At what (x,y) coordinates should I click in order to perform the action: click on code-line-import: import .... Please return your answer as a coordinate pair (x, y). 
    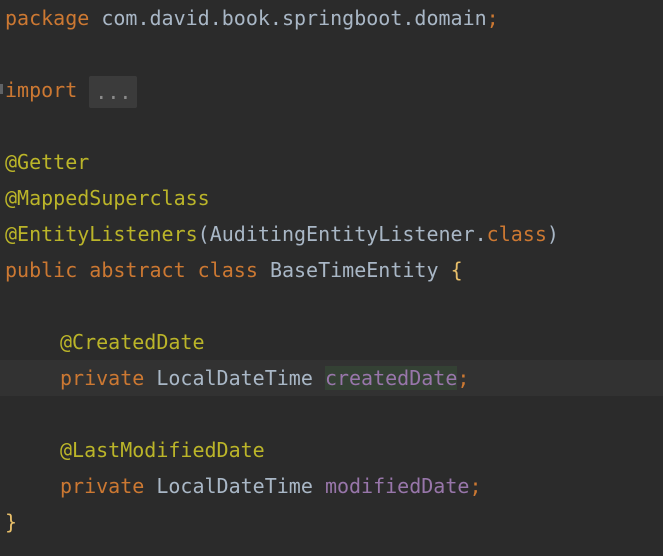
    Looking at the image, I should click on (331, 90).